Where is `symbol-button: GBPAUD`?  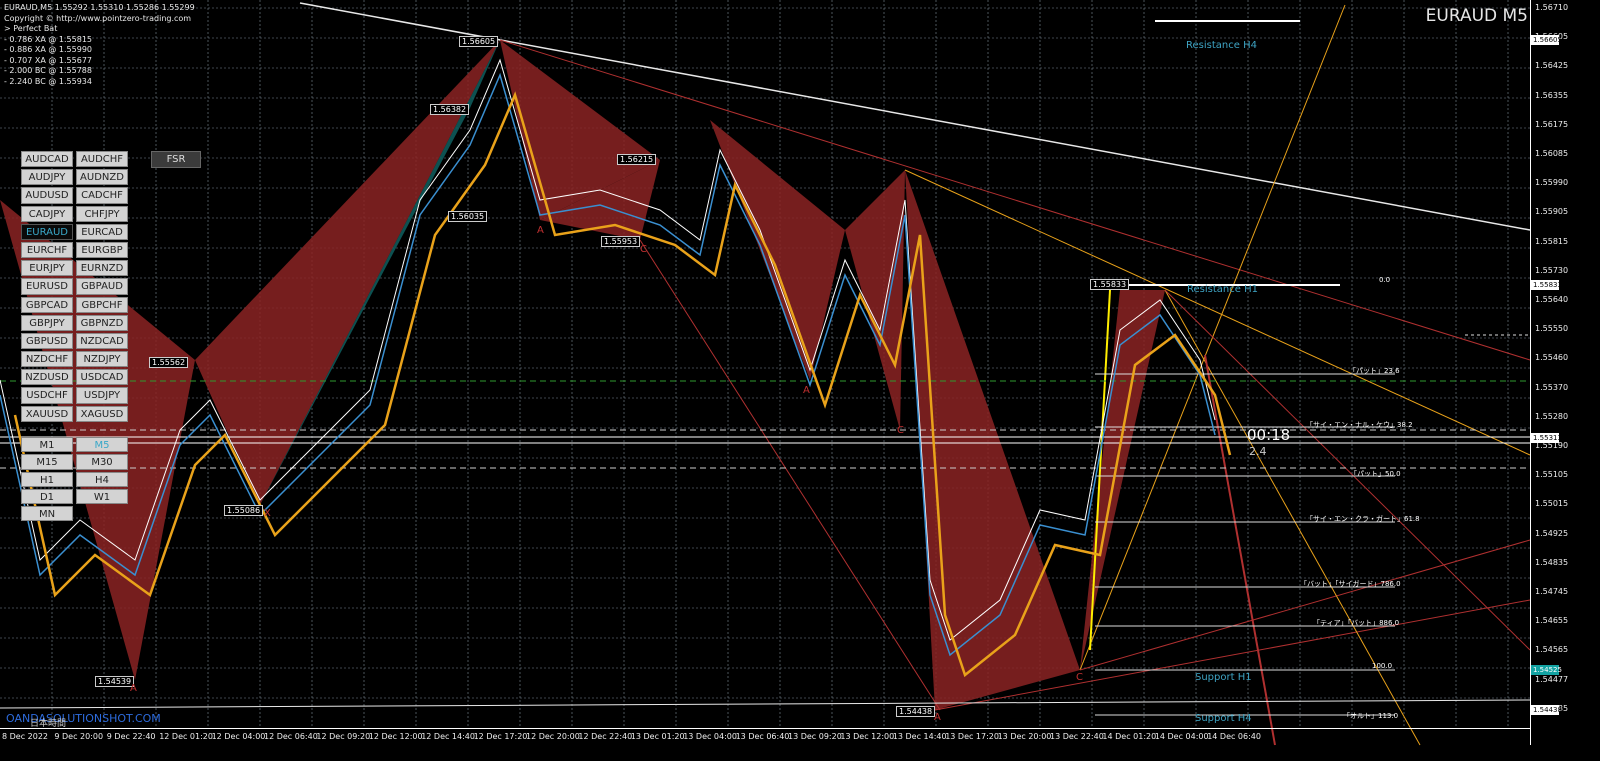 symbol-button: GBPAUD is located at coordinates (102, 286).